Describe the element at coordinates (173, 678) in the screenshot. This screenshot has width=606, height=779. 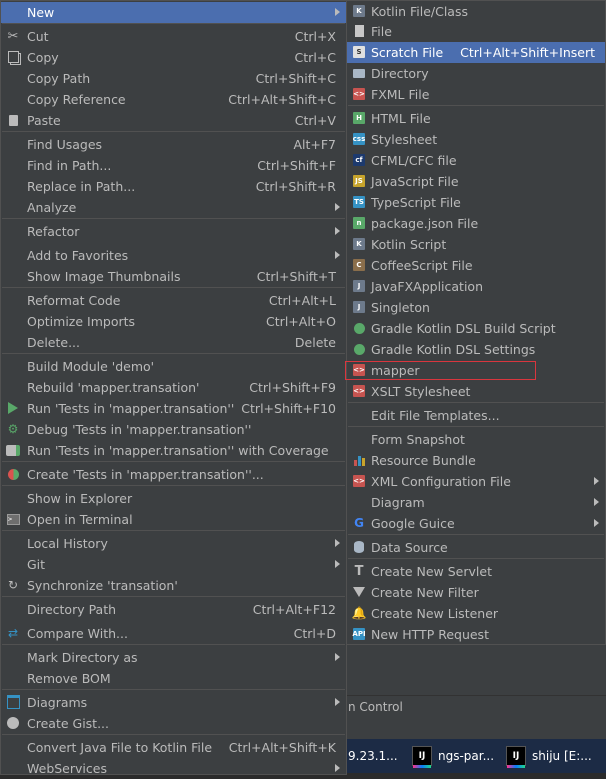
I see `context-menu-item-remove-bom: Remove BOM` at that location.